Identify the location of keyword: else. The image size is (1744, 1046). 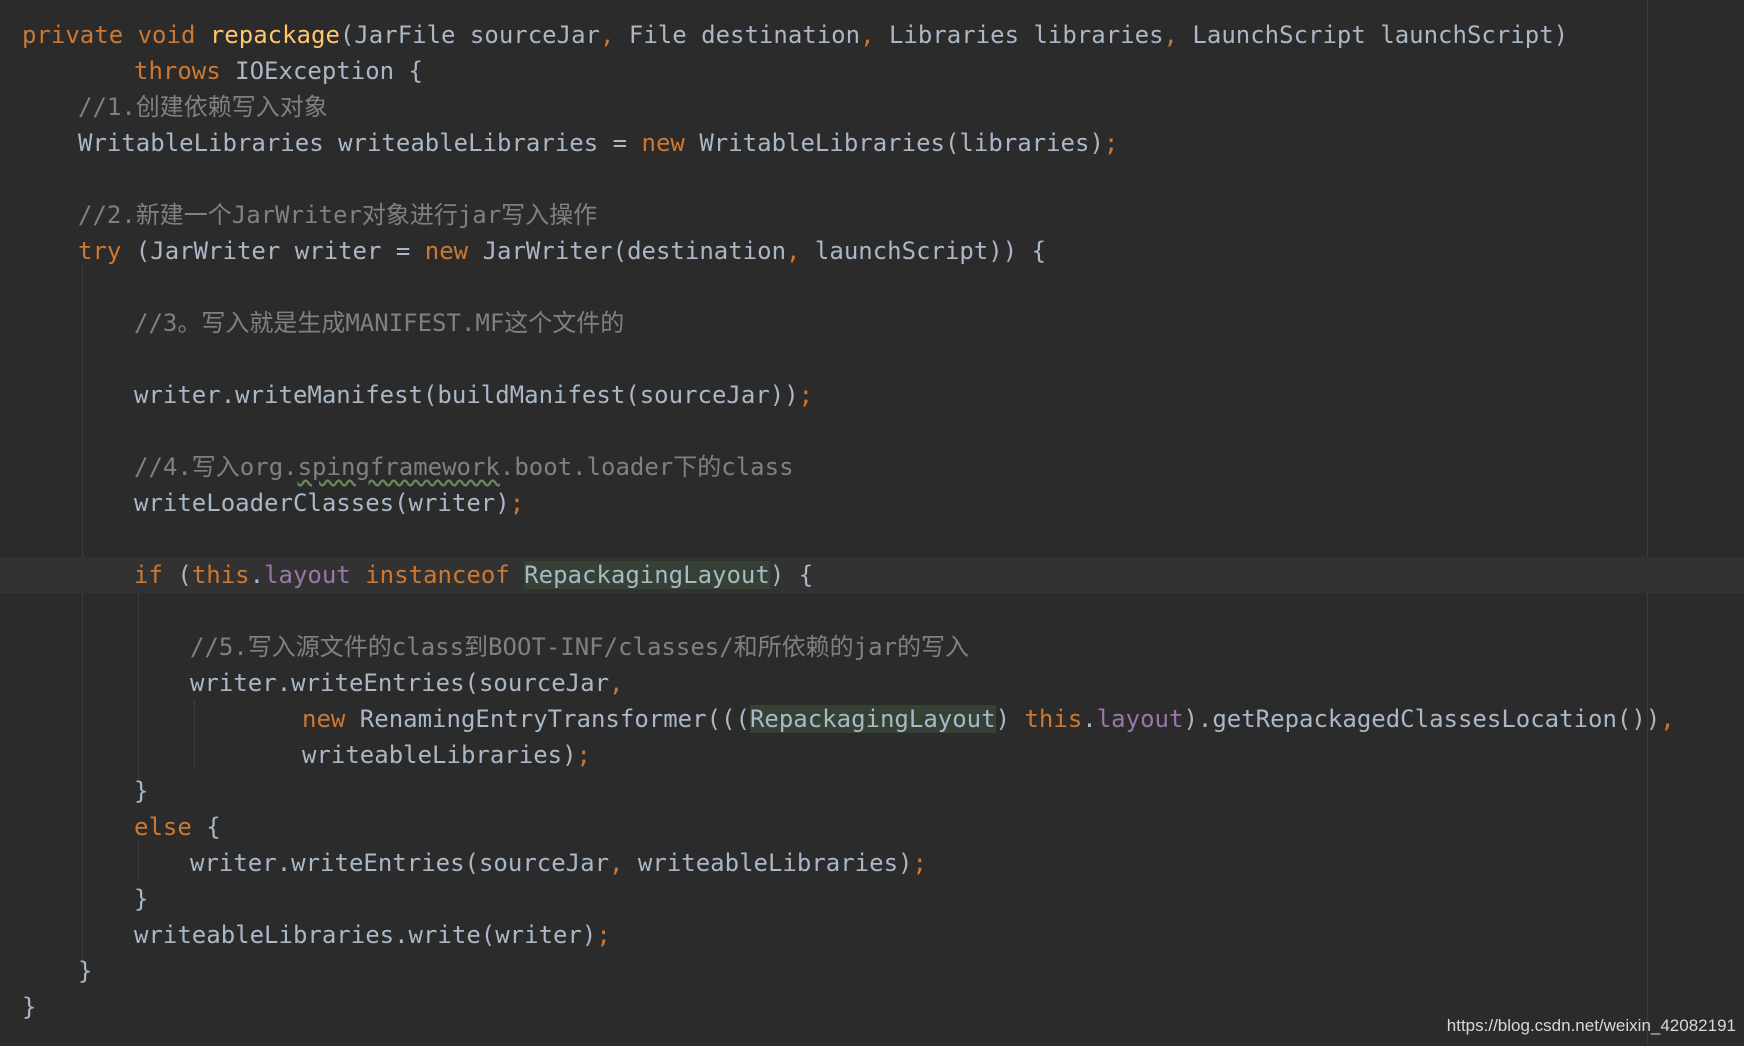
(170, 827).